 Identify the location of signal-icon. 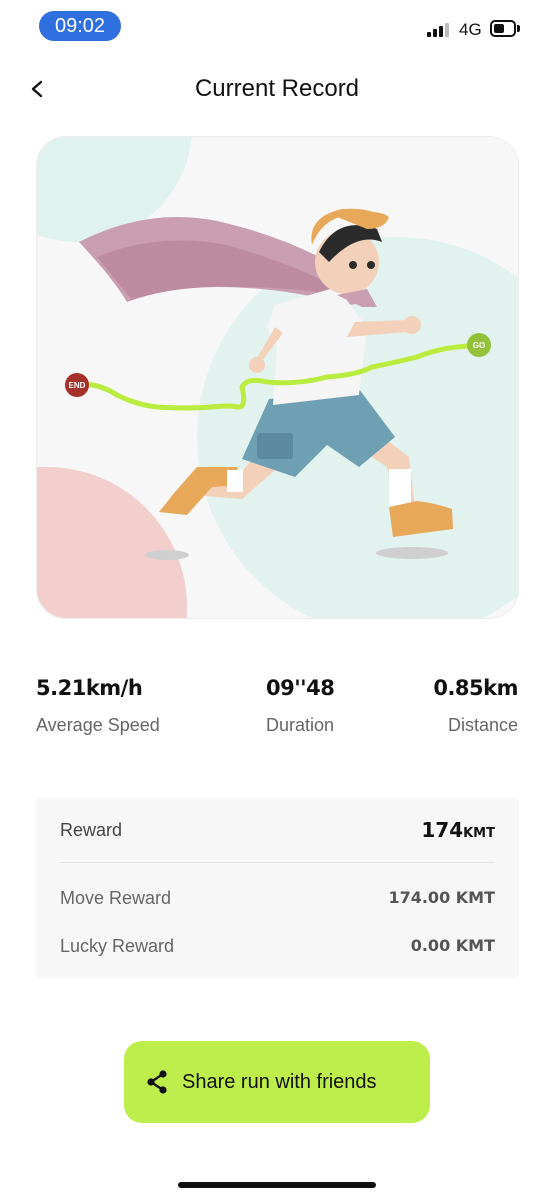
(439, 30).